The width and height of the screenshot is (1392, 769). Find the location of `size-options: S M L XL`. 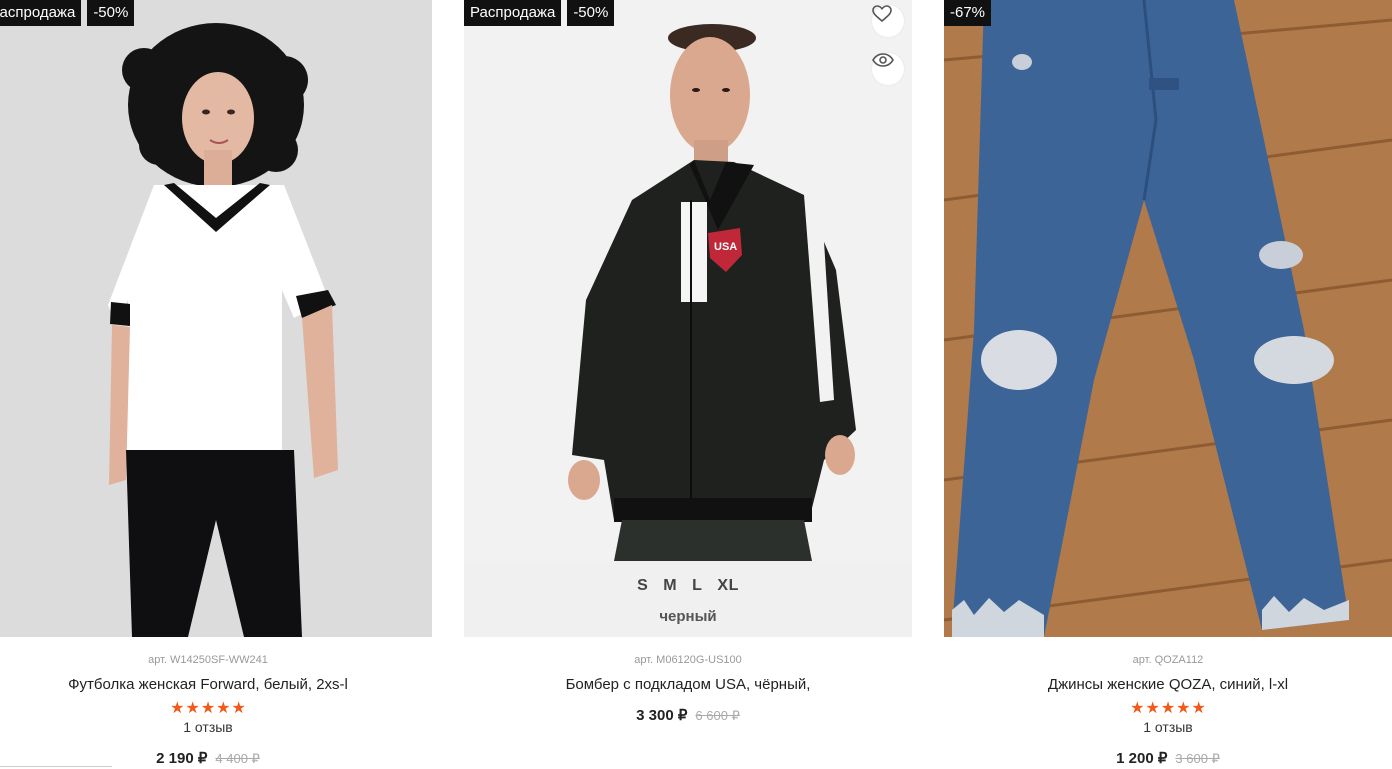

size-options: S M L XL is located at coordinates (688, 586).